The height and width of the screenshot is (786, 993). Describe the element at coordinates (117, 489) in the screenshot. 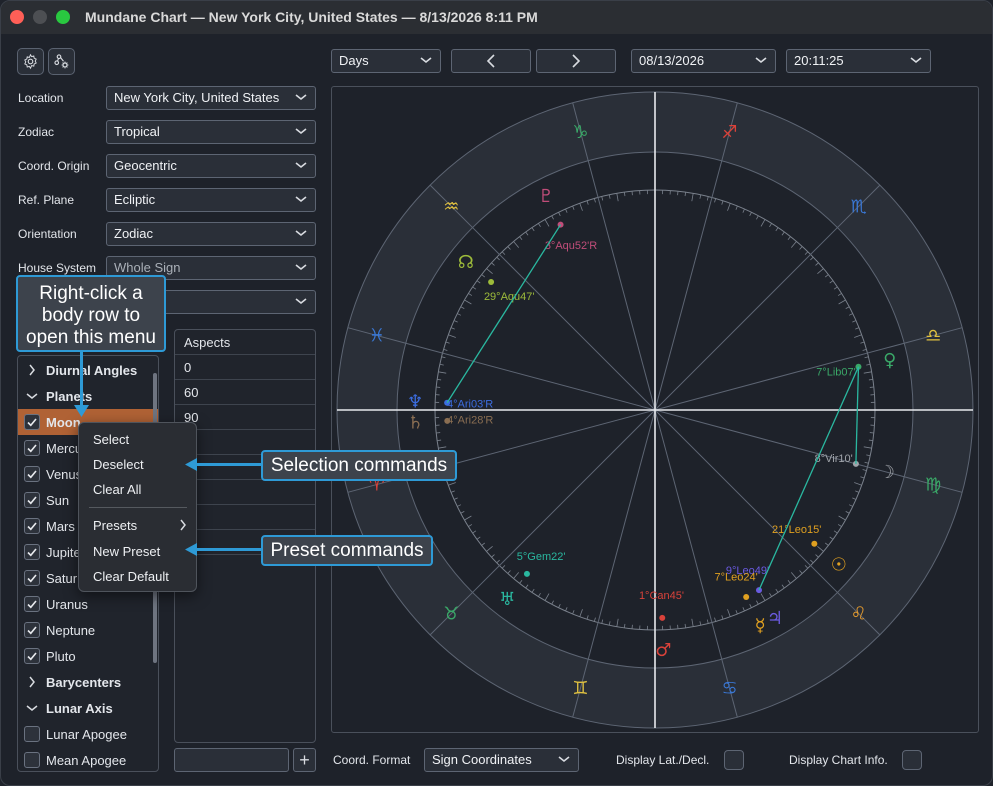

I see `menu-item-clear-all: Clear All` at that location.